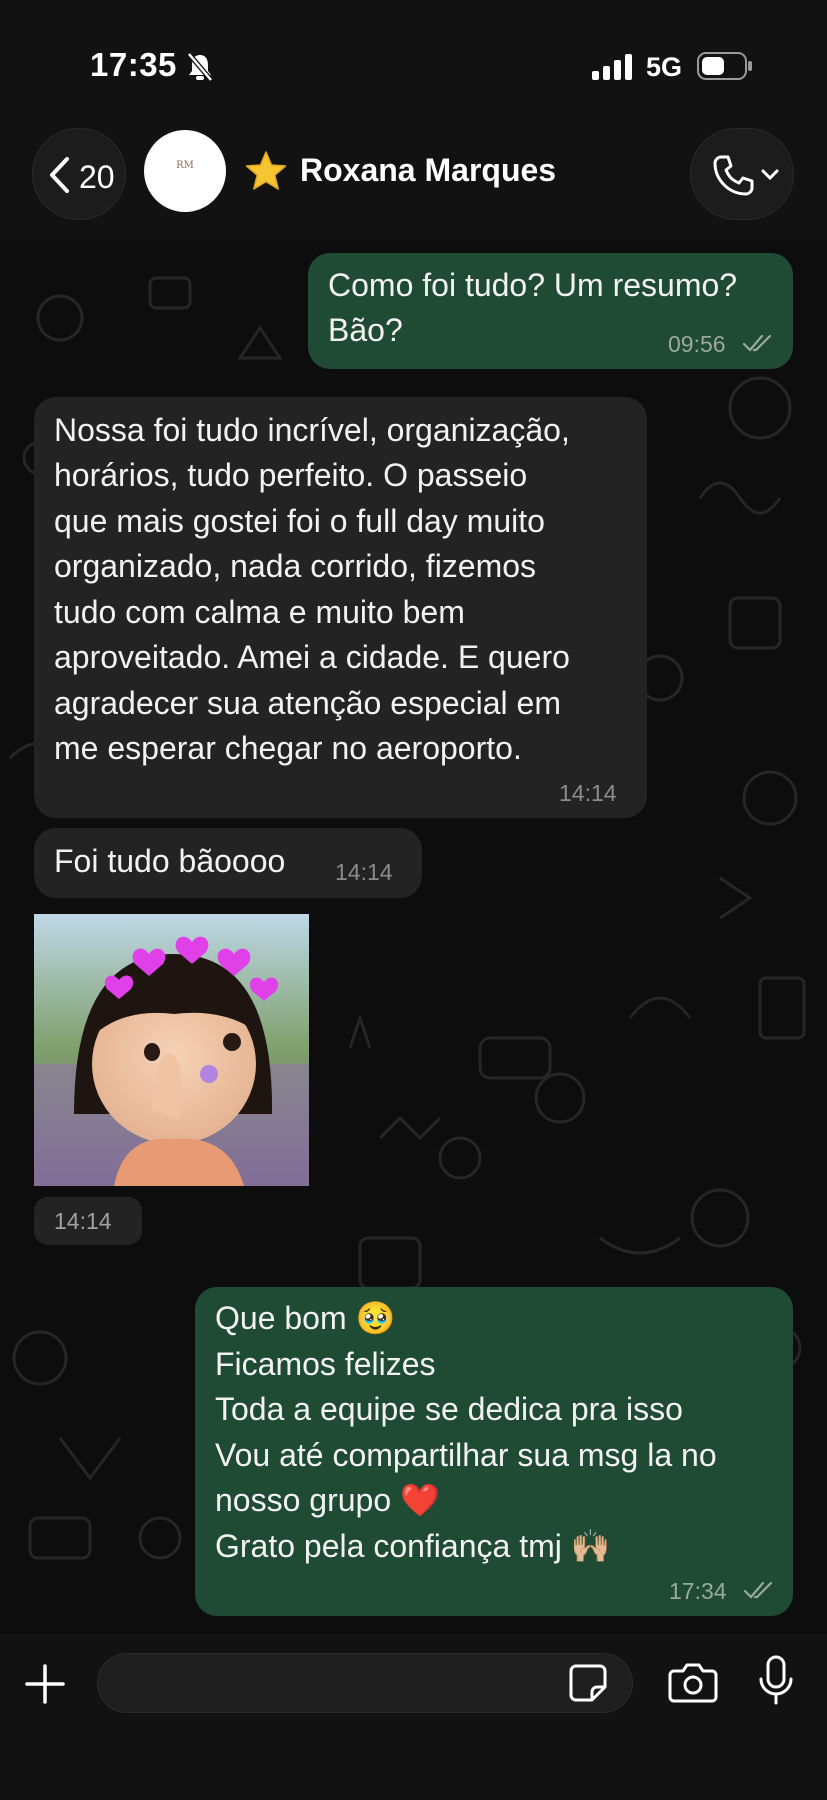  Describe the element at coordinates (550, 311) in the screenshot. I see `outgoing-message: Como foi tudo? Um resumo? Bão? 09:56` at that location.